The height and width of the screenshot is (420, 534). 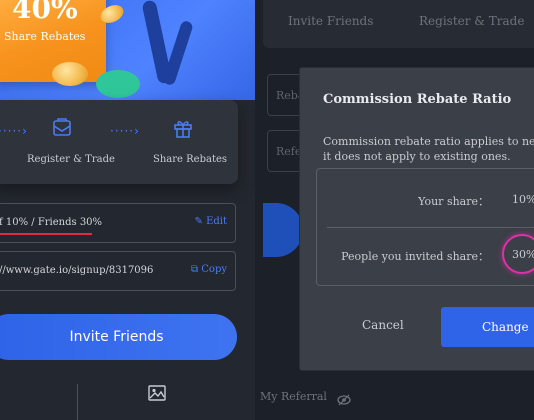 What do you see at coordinates (417, 156) in the screenshot?
I see `modal-description-line: it does not apply to existing ones.` at bounding box center [417, 156].